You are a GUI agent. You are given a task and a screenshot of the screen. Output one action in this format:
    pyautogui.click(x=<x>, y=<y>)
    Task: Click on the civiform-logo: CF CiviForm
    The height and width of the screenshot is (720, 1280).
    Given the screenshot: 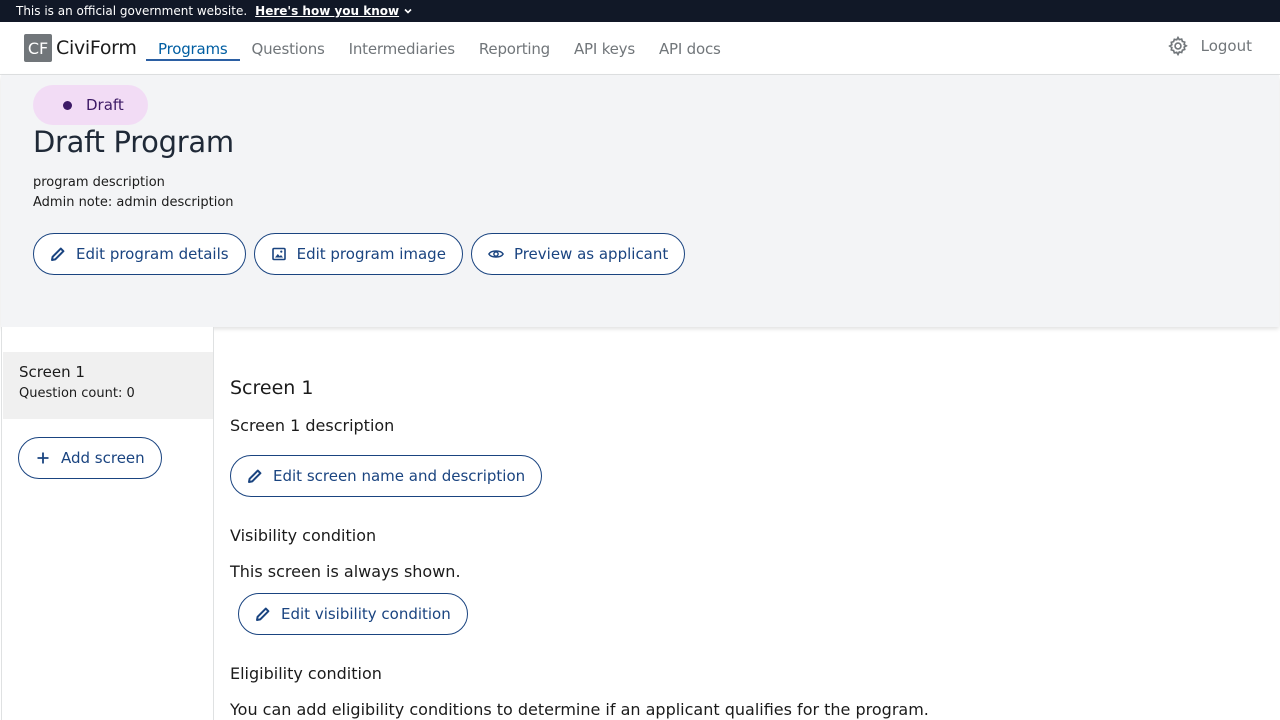 What is the action you would take?
    pyautogui.click(x=80, y=48)
    